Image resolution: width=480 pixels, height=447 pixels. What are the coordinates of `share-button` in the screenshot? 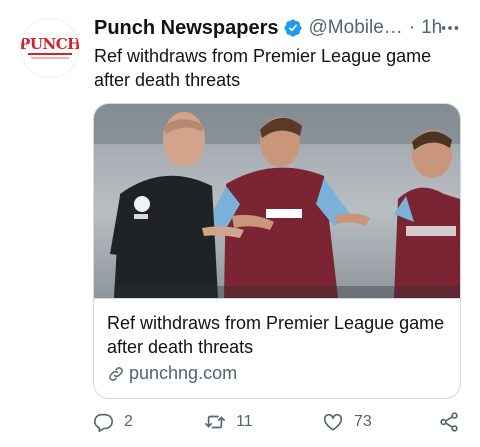 It's located at (449, 422).